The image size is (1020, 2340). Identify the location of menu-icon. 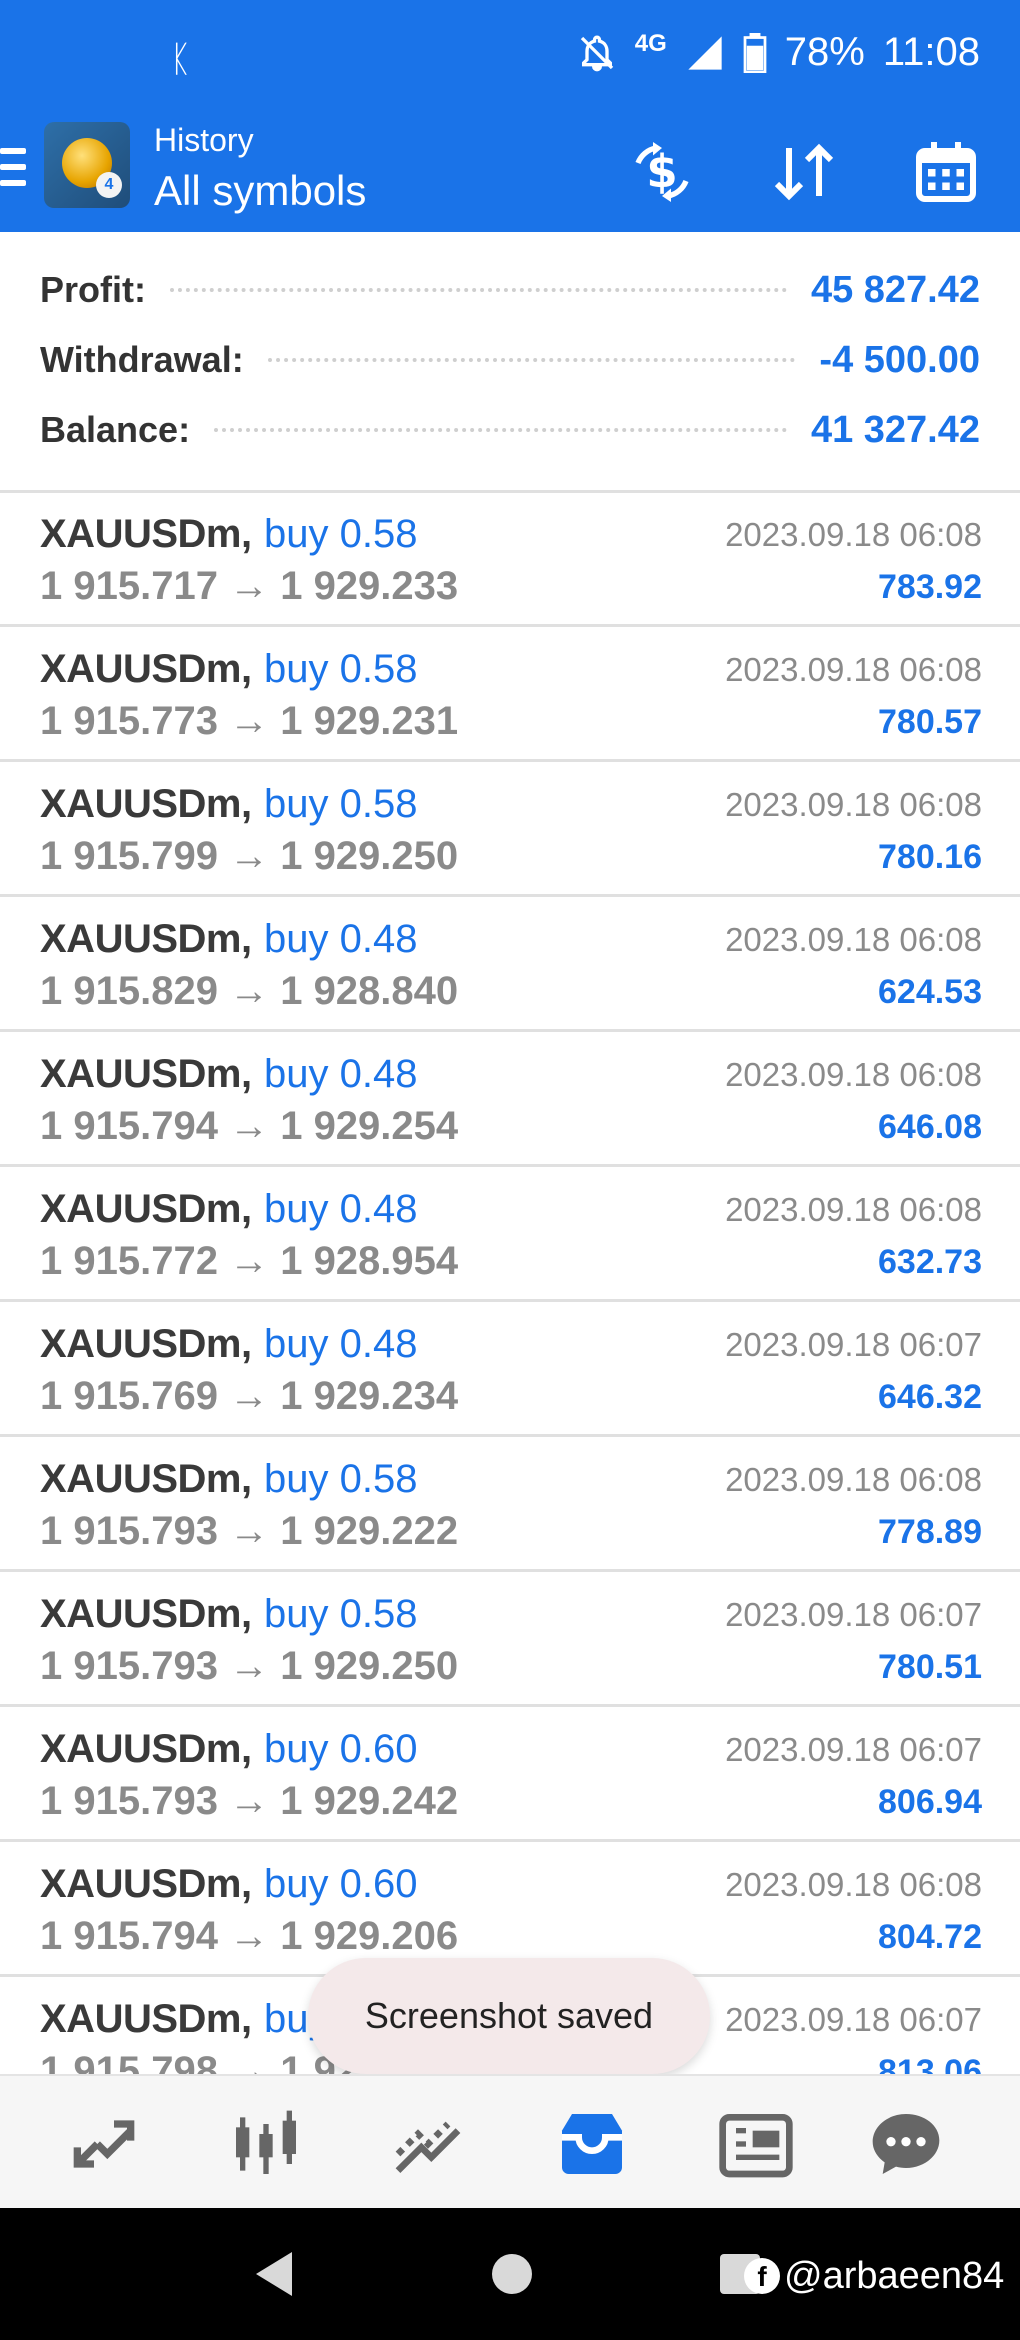
(13, 170).